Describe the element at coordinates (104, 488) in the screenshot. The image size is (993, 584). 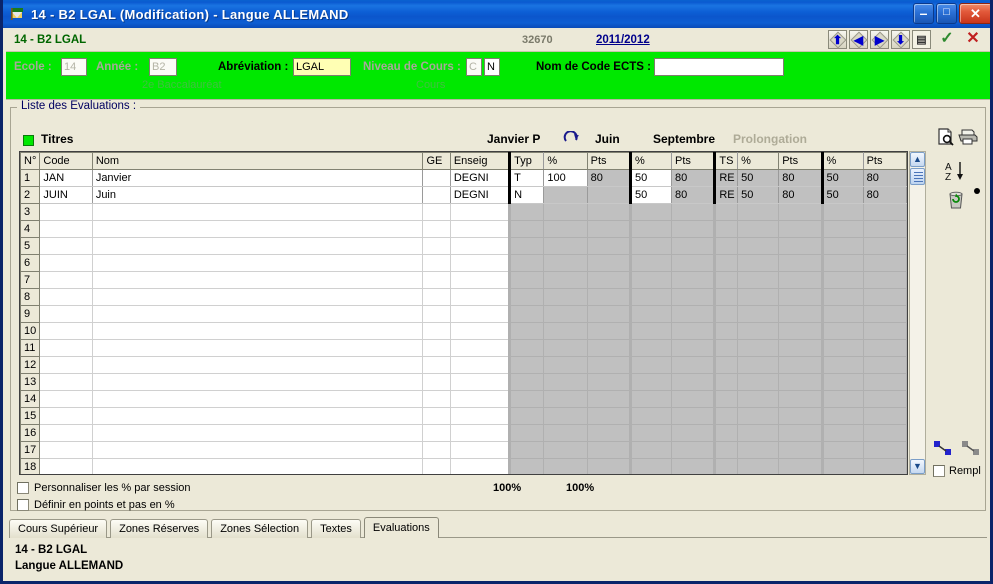
I see `personnaliser-checkbox-group: Personnaliser les % par session` at that location.